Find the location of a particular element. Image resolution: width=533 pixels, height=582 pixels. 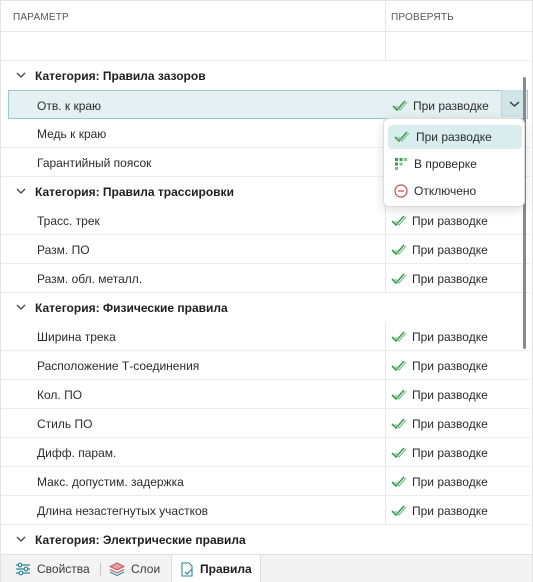

check-mode-dropdown: При разводке В проверке Отключено is located at coordinates (454, 162).